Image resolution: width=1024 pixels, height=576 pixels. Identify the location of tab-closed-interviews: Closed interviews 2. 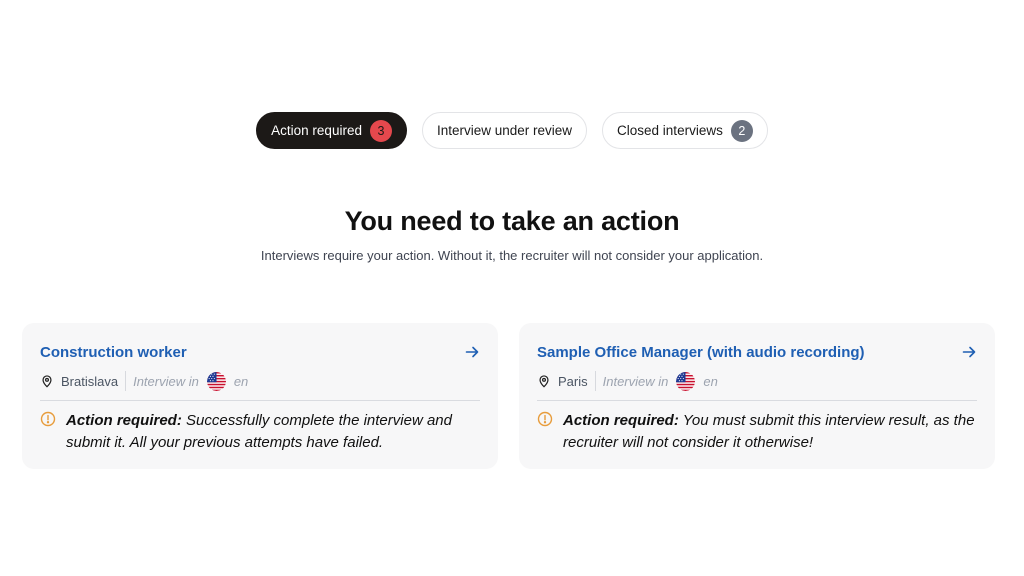
(685, 130).